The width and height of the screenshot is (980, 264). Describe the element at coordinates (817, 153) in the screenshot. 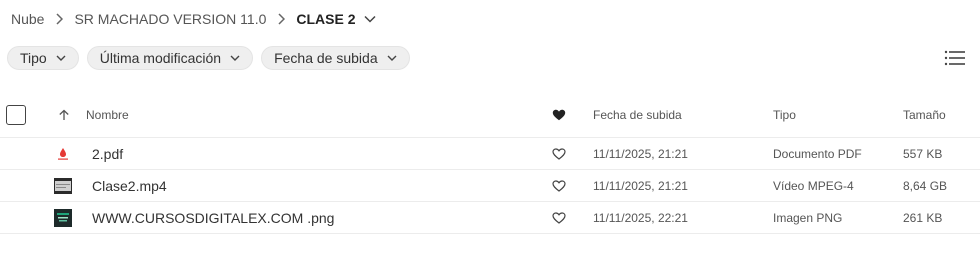

I see `file-type: Documento PDF` at that location.